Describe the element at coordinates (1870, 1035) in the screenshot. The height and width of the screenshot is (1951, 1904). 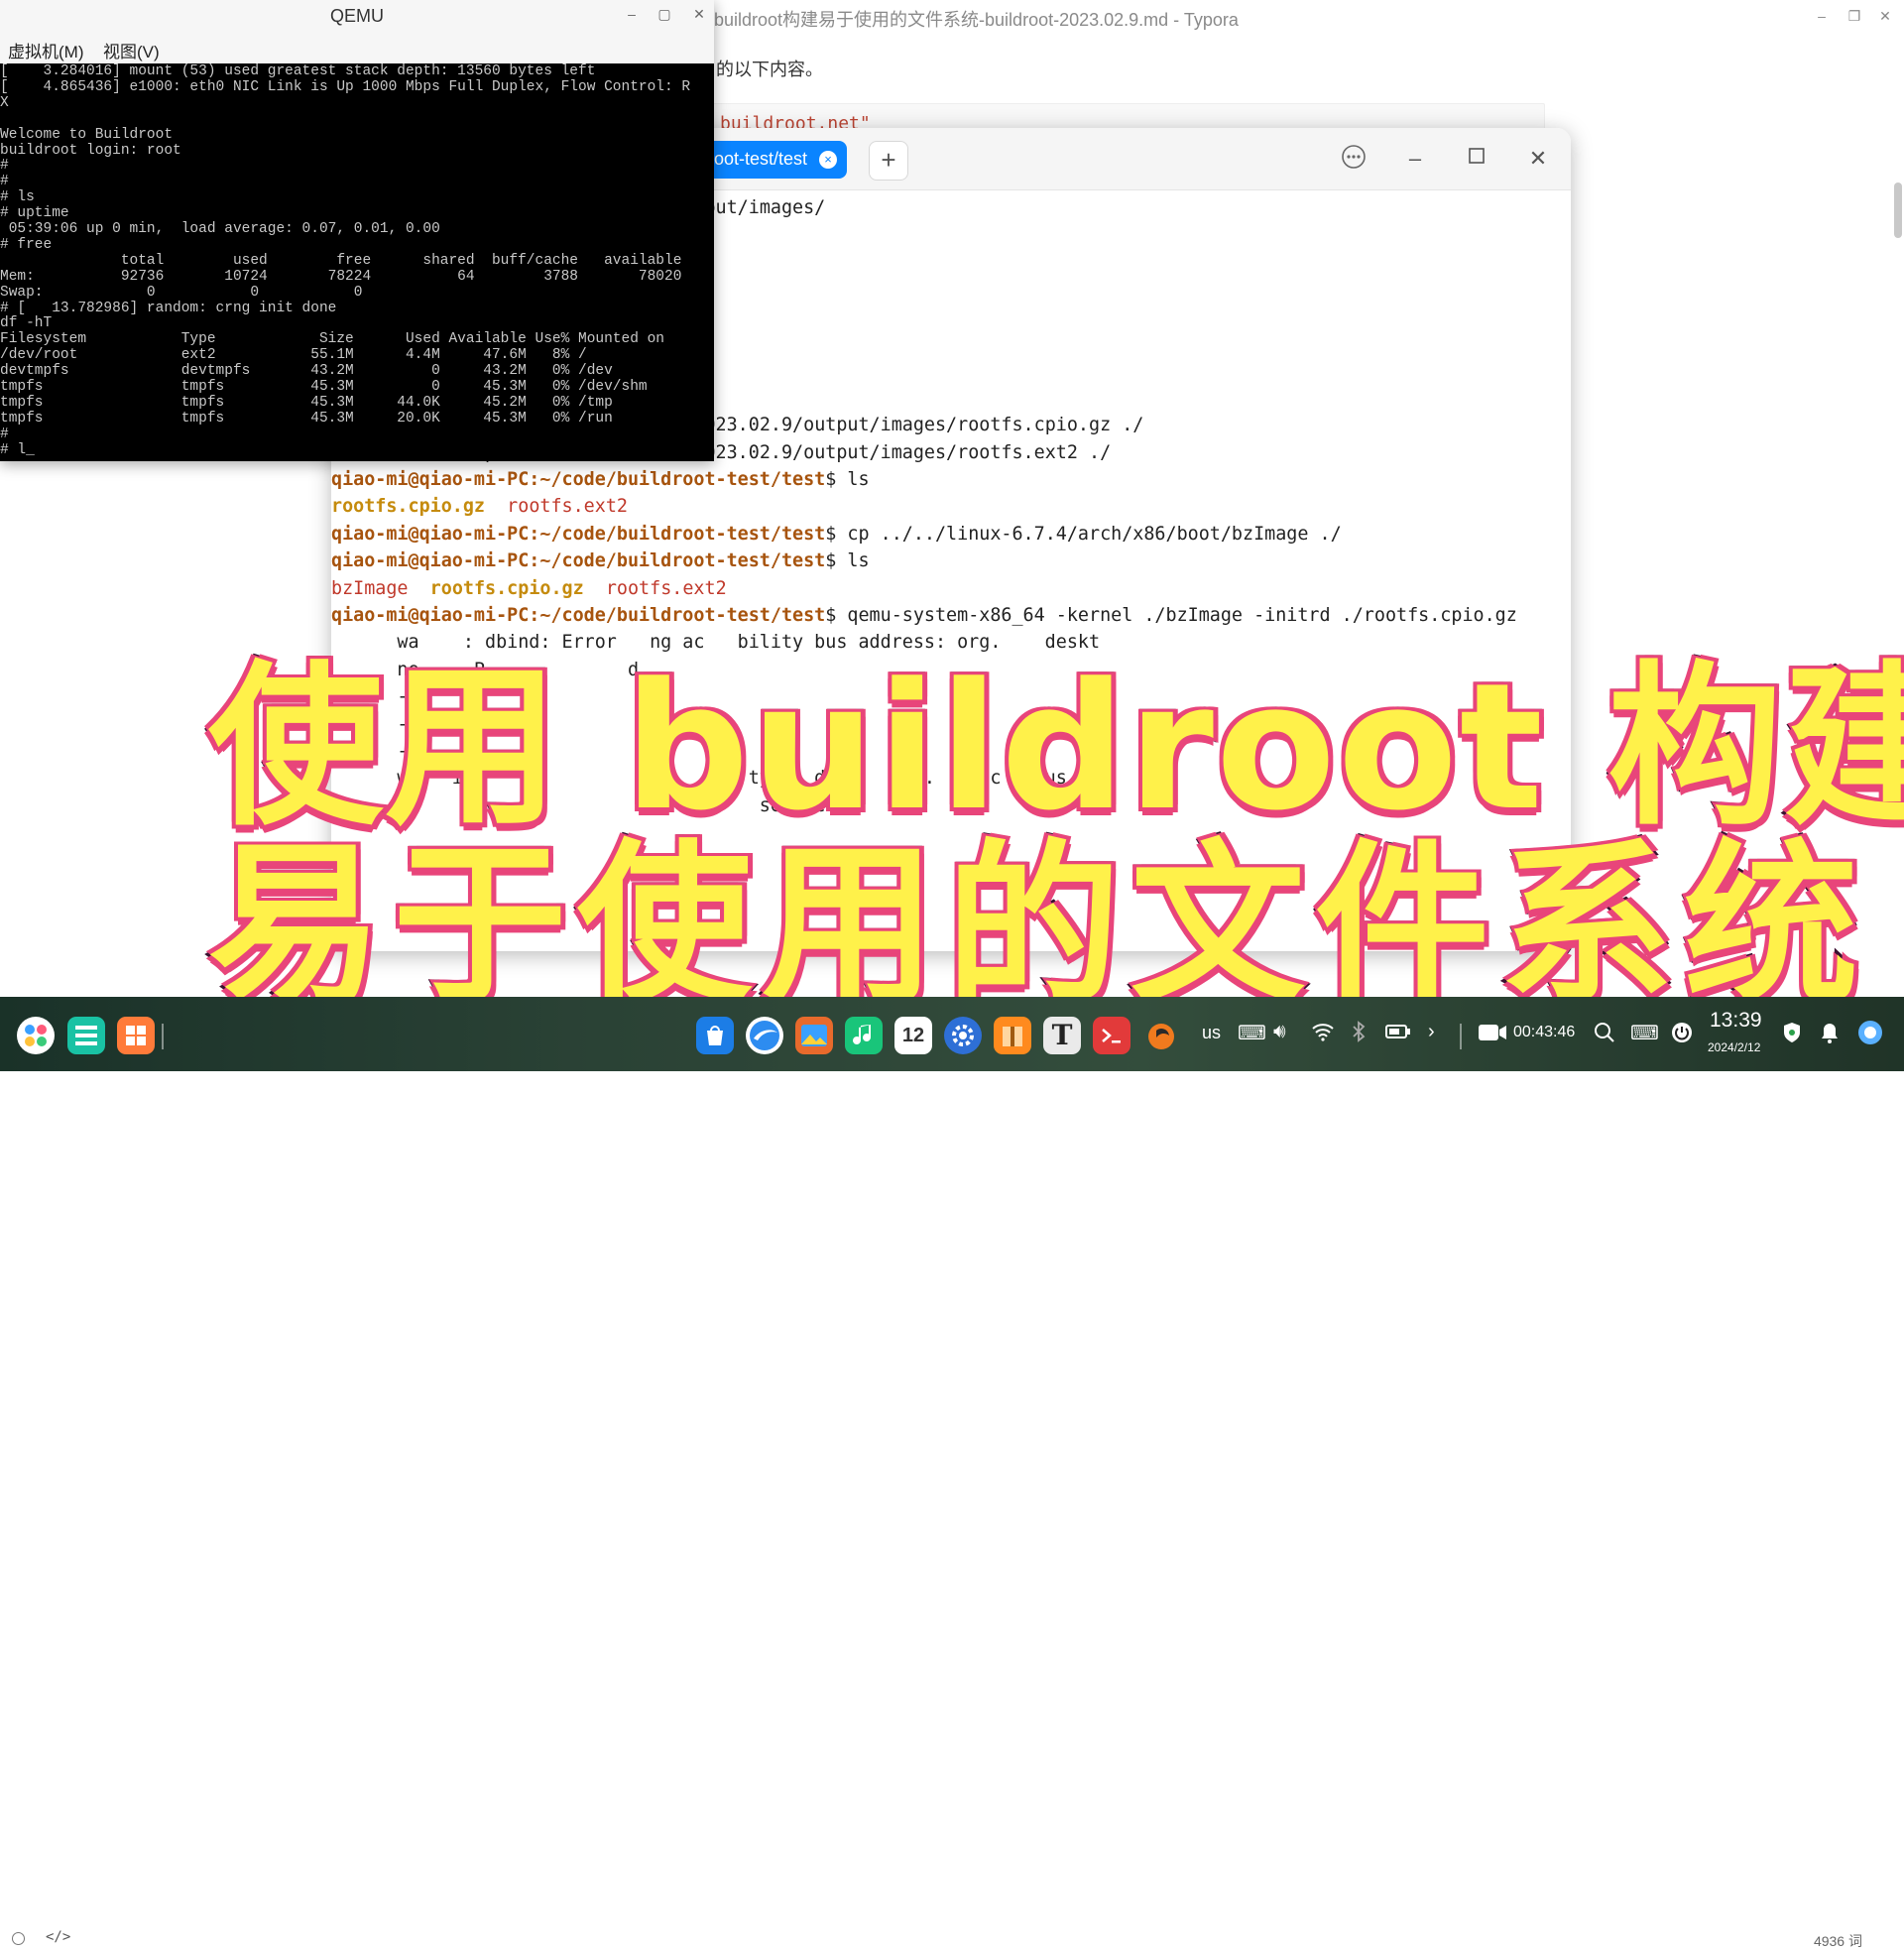
I see `assistant-icon` at that location.